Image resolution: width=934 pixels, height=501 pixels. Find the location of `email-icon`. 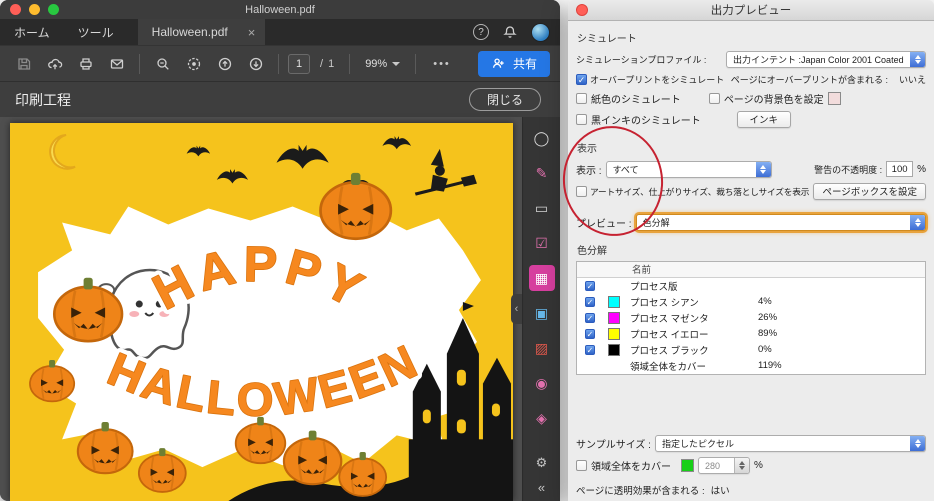

email-icon is located at coordinates (116, 64).